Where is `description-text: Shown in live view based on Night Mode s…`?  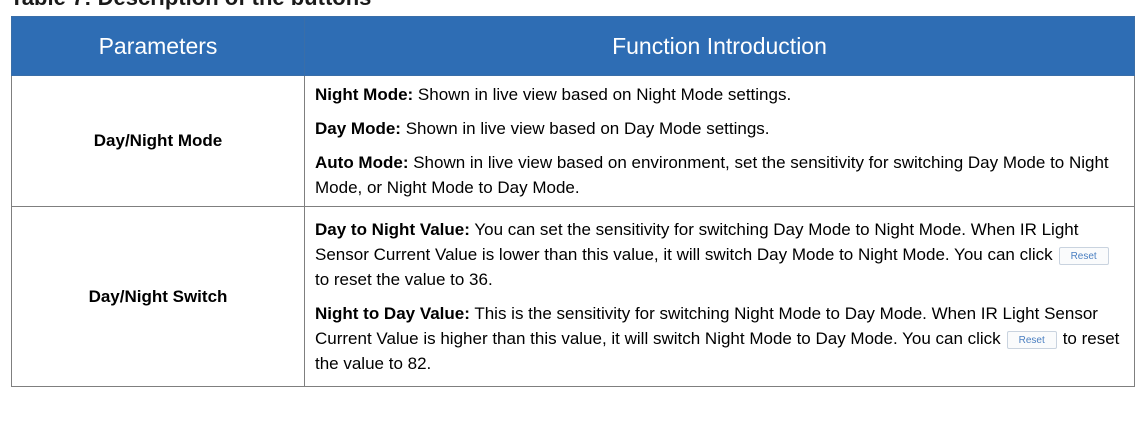 description-text: Shown in live view based on Night Mode s… is located at coordinates (602, 94).